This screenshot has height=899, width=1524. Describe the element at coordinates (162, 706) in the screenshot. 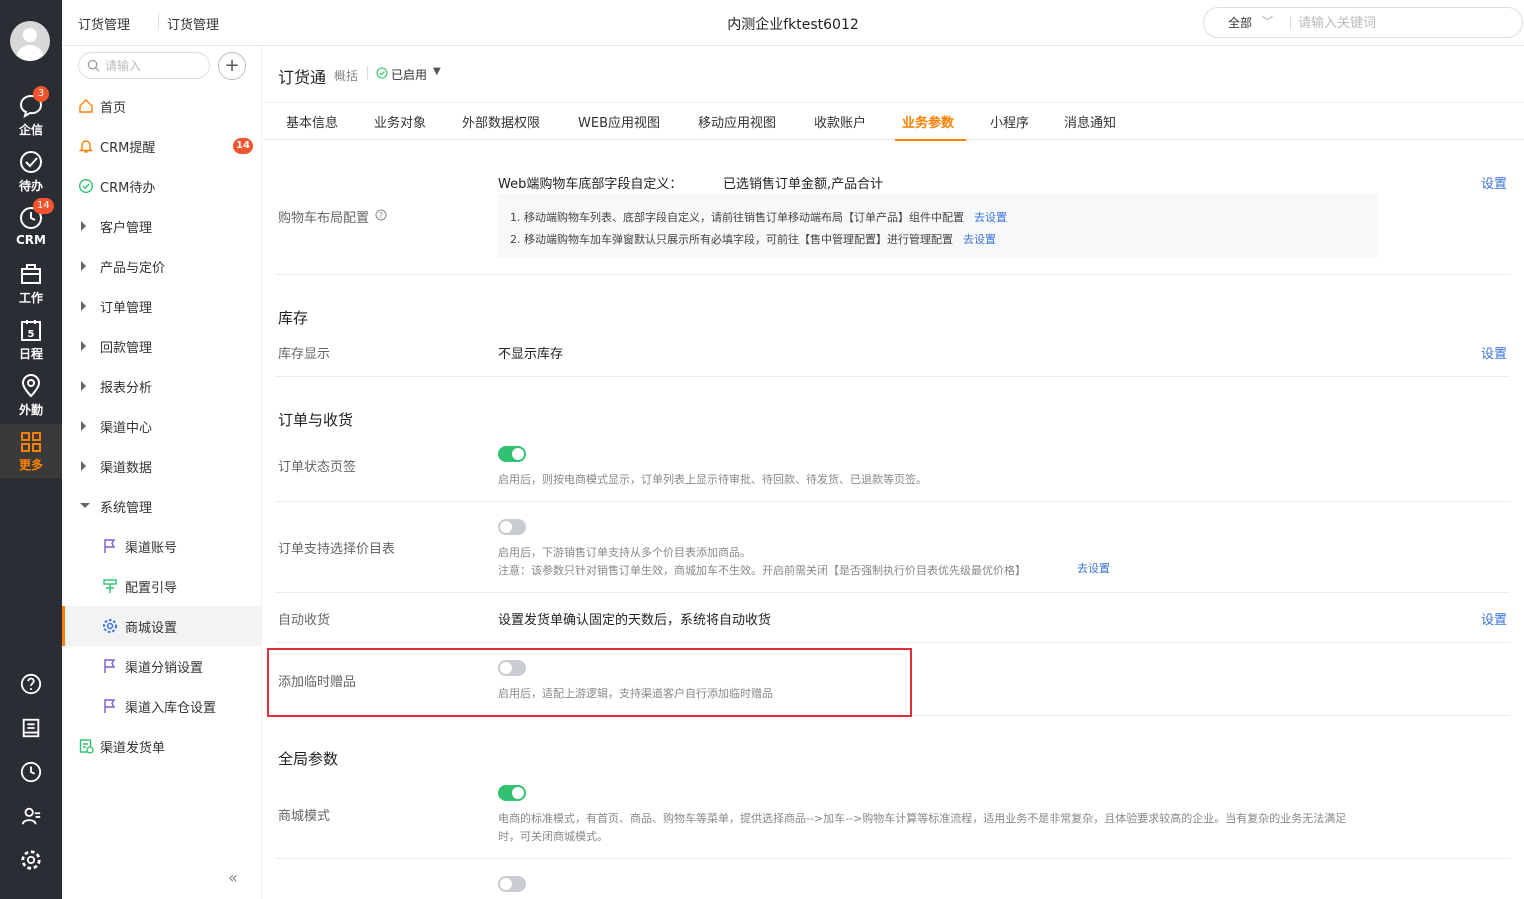

I see `sidebar-item-warehouse: 渠道入库仓设置` at that location.